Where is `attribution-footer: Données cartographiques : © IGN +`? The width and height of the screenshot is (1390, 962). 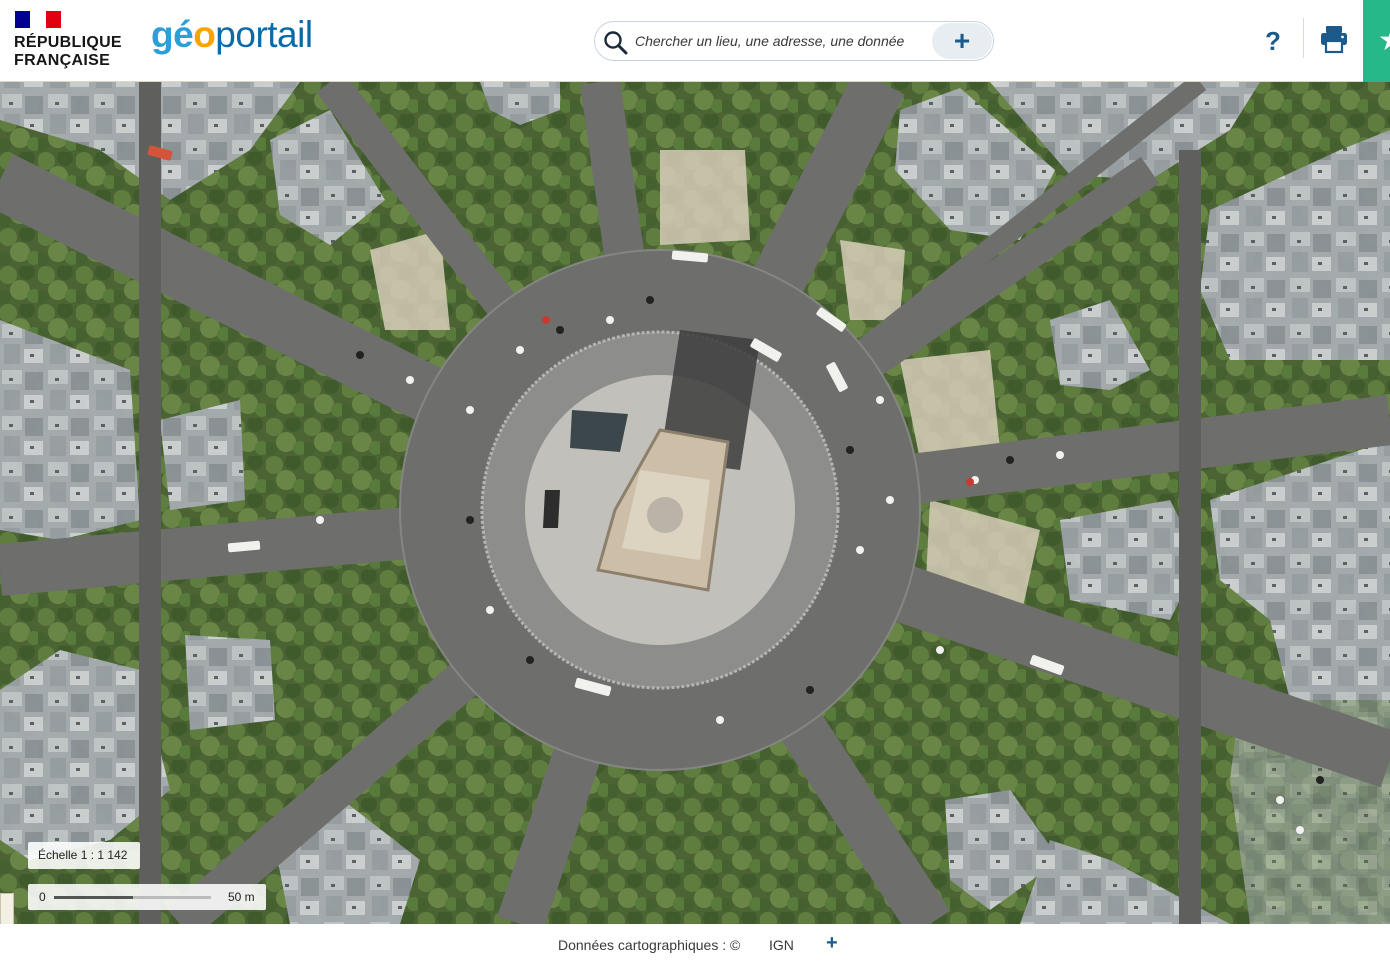
attribution-footer: Données cartographiques : © IGN + is located at coordinates (695, 943).